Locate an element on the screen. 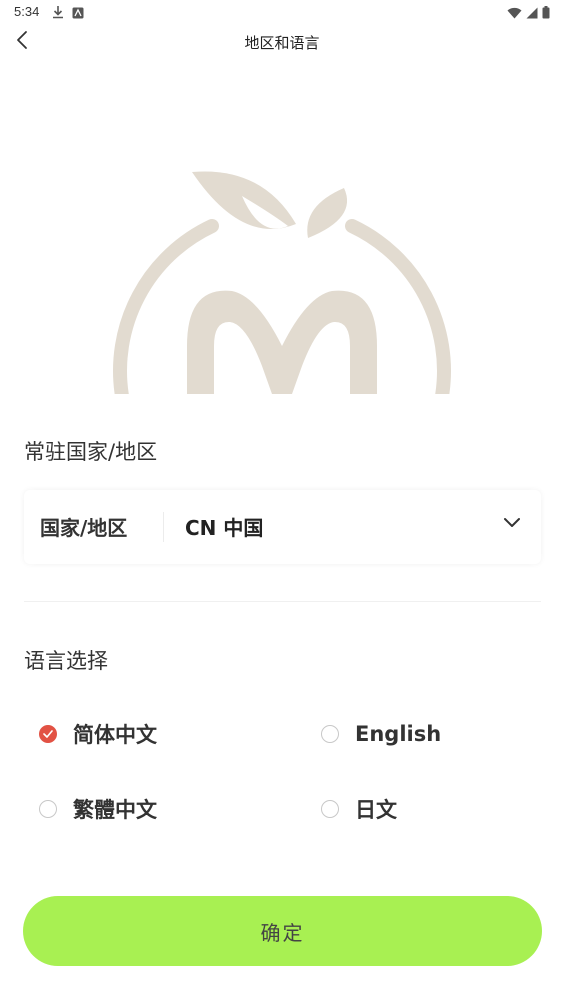 This screenshot has width=564, height=1004. language-option-label: 简体中文 is located at coordinates (115, 735).